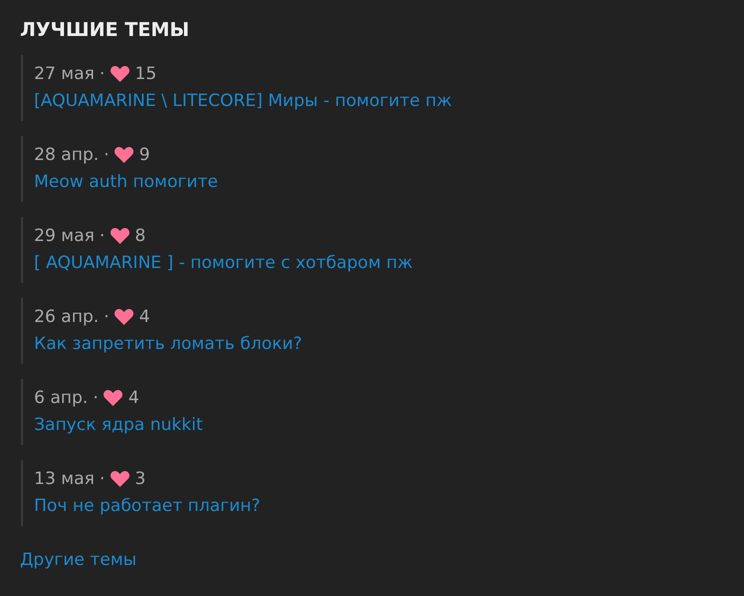 Image resolution: width=744 pixels, height=596 pixels. I want to click on topic-link: Поч не работает плагин?, so click(147, 506).